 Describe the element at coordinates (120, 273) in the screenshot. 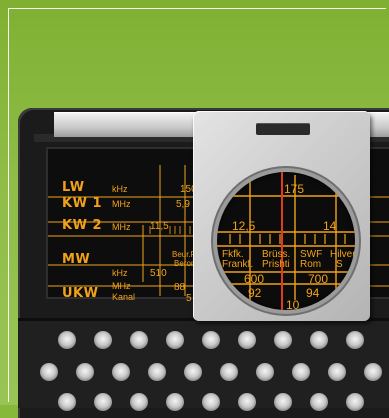

I see `band-unit-mw: kHz` at that location.